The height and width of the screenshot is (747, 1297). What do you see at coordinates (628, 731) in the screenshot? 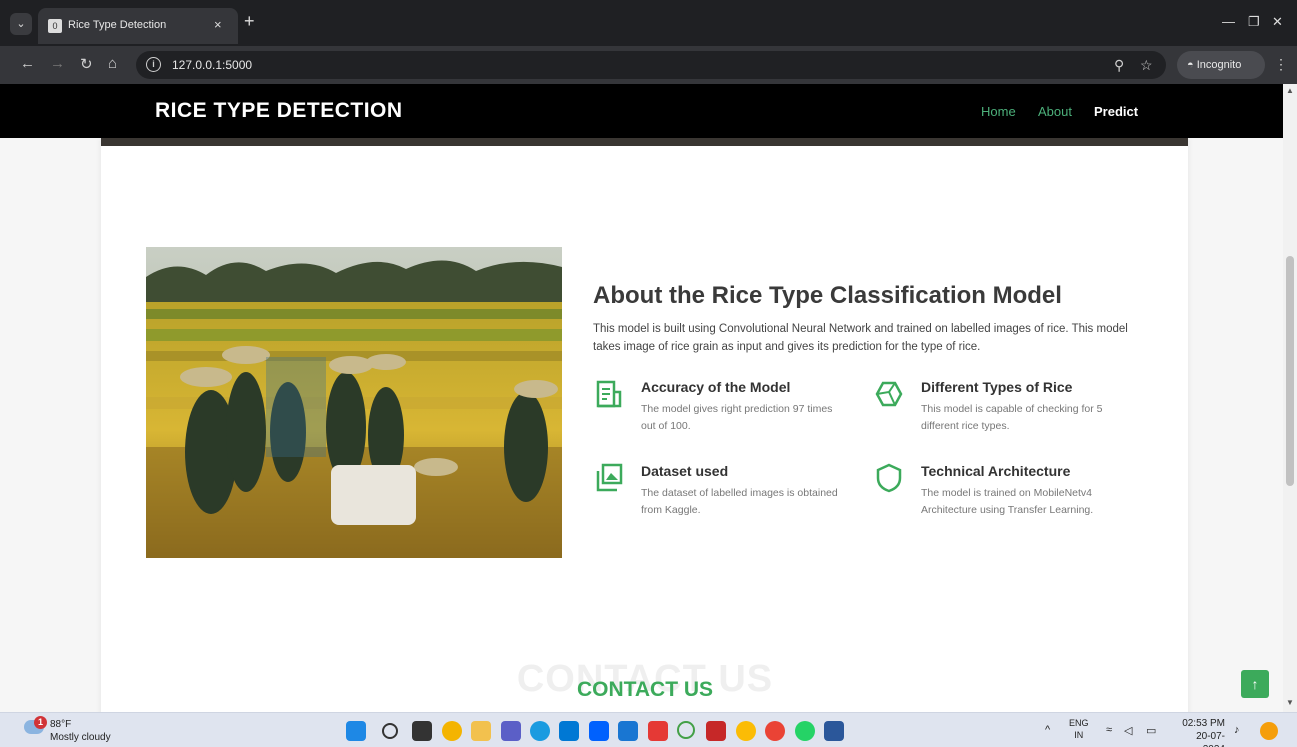
I see `vscode-icon` at bounding box center [628, 731].